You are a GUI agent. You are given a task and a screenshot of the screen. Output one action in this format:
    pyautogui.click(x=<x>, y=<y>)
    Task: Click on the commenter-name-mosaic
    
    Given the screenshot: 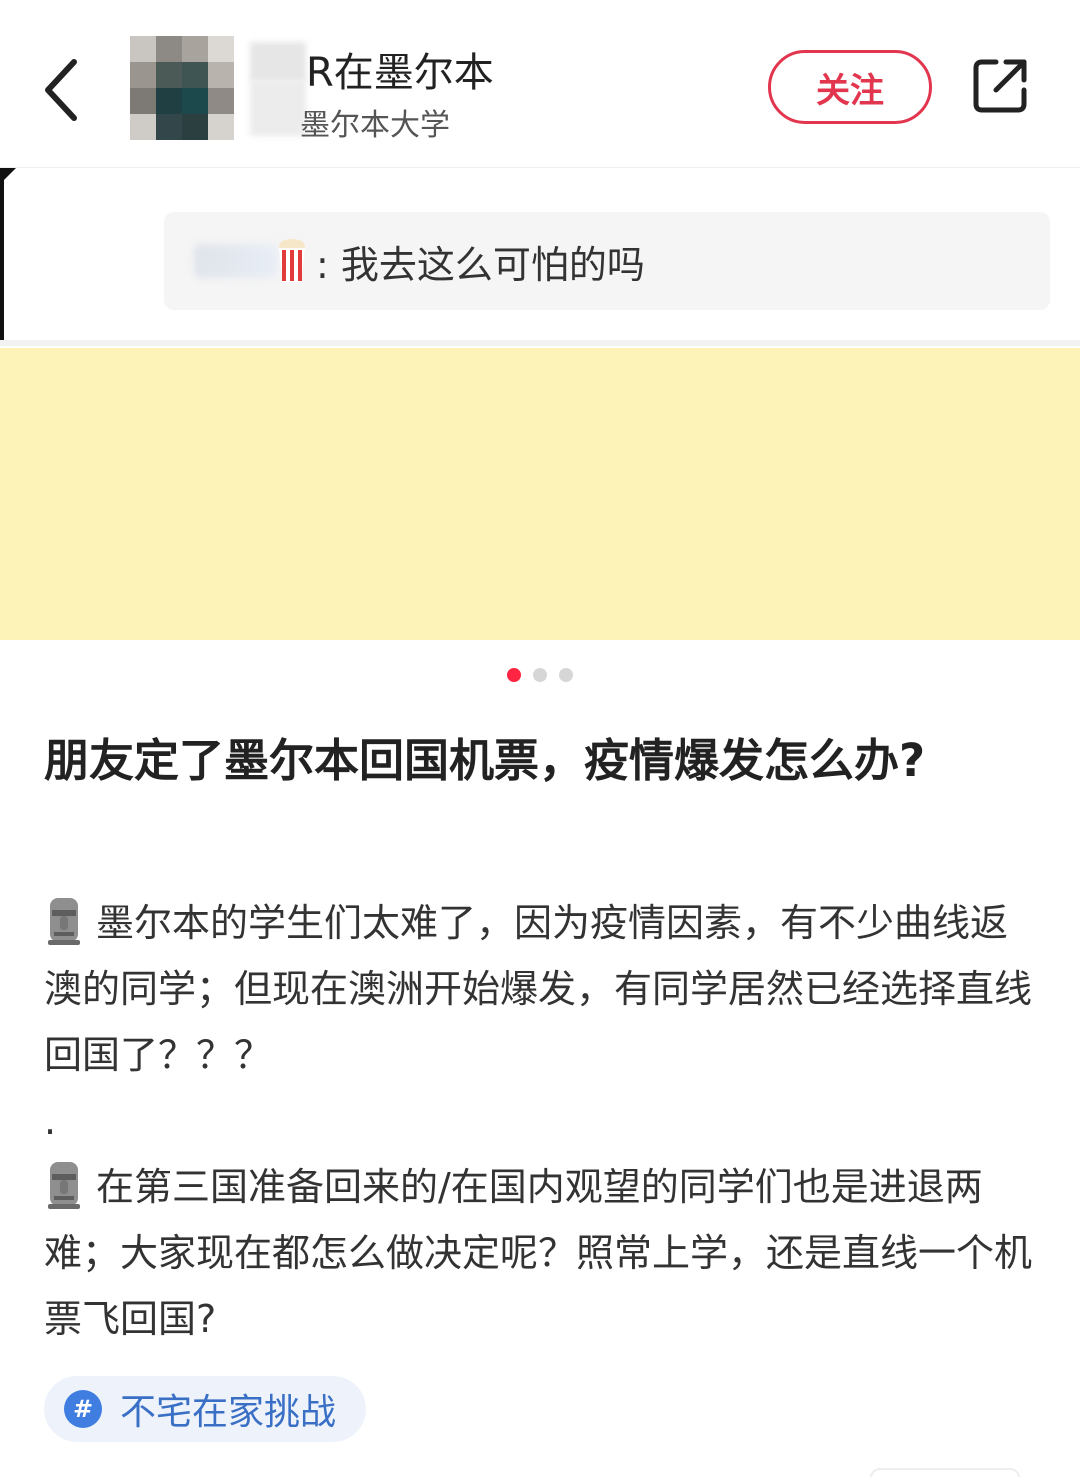 What is the action you would take?
    pyautogui.click(x=236, y=261)
    